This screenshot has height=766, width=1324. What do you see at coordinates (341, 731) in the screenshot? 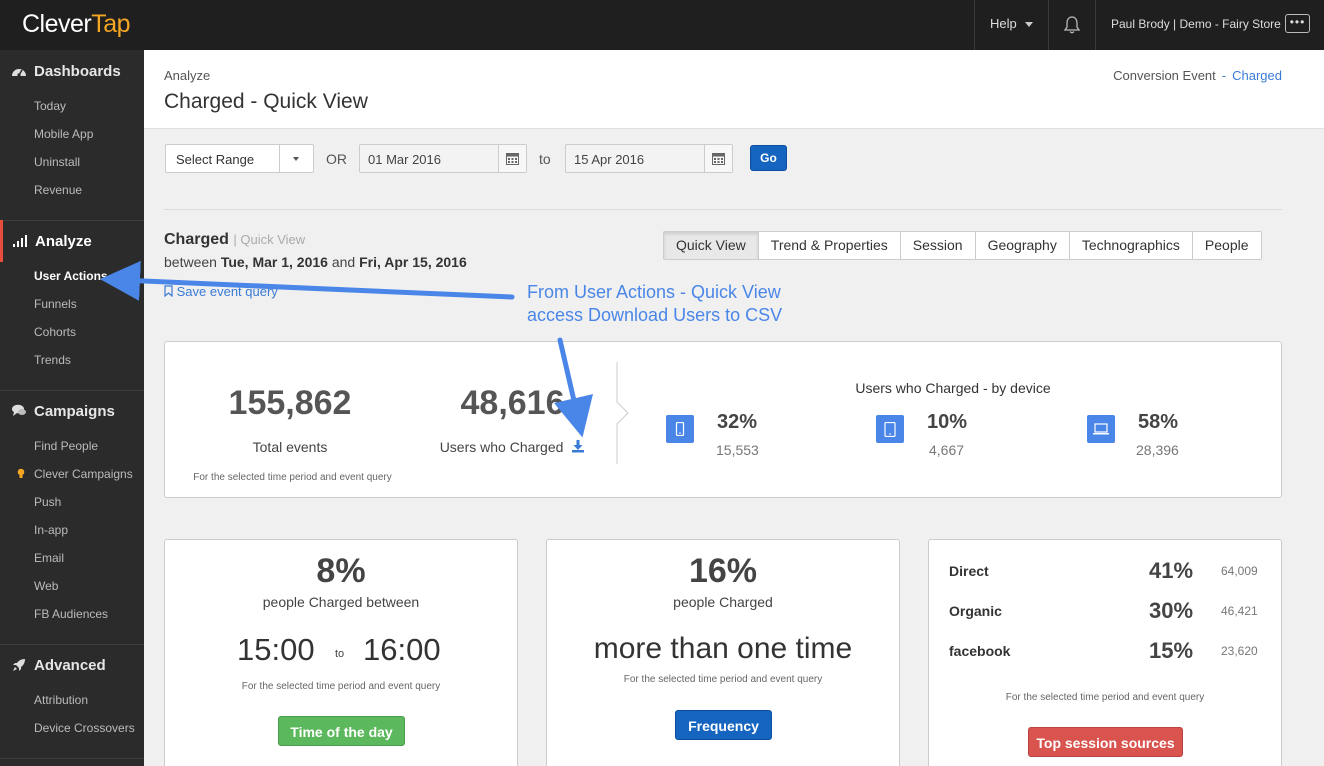
I see `time-of-the-day-button: Time of the day` at bounding box center [341, 731].